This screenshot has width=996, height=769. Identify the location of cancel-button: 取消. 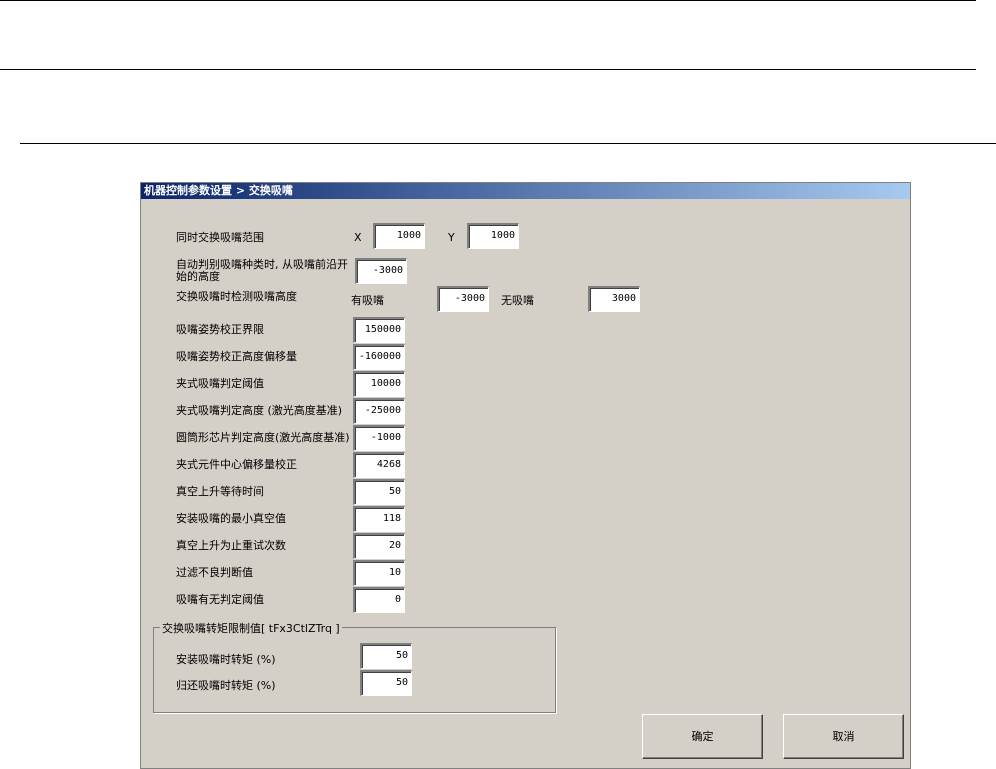
(843, 736).